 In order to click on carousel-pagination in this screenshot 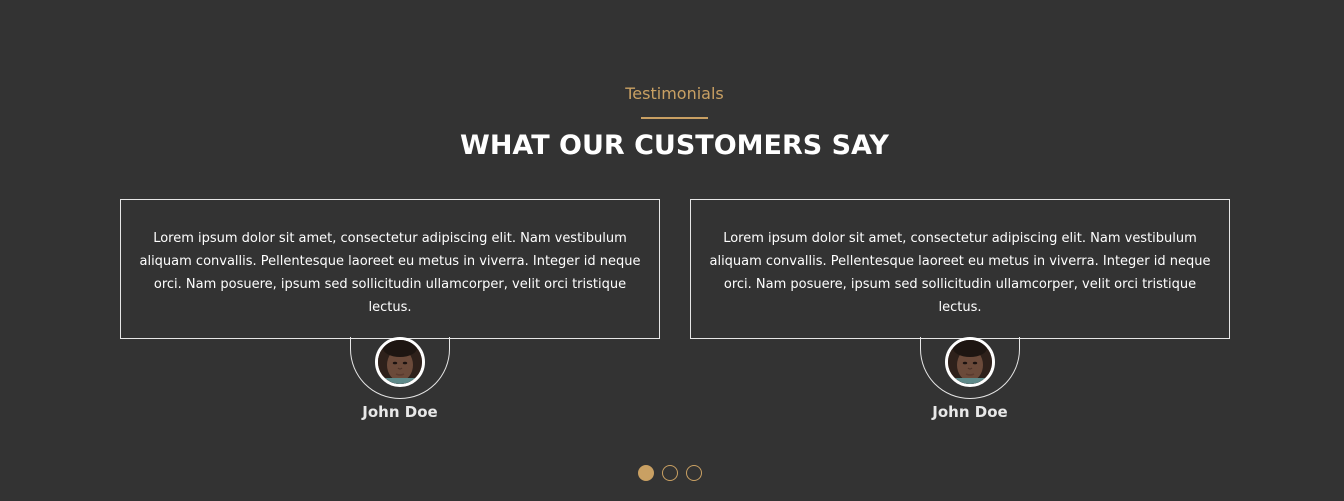, I will do `click(670, 473)`.